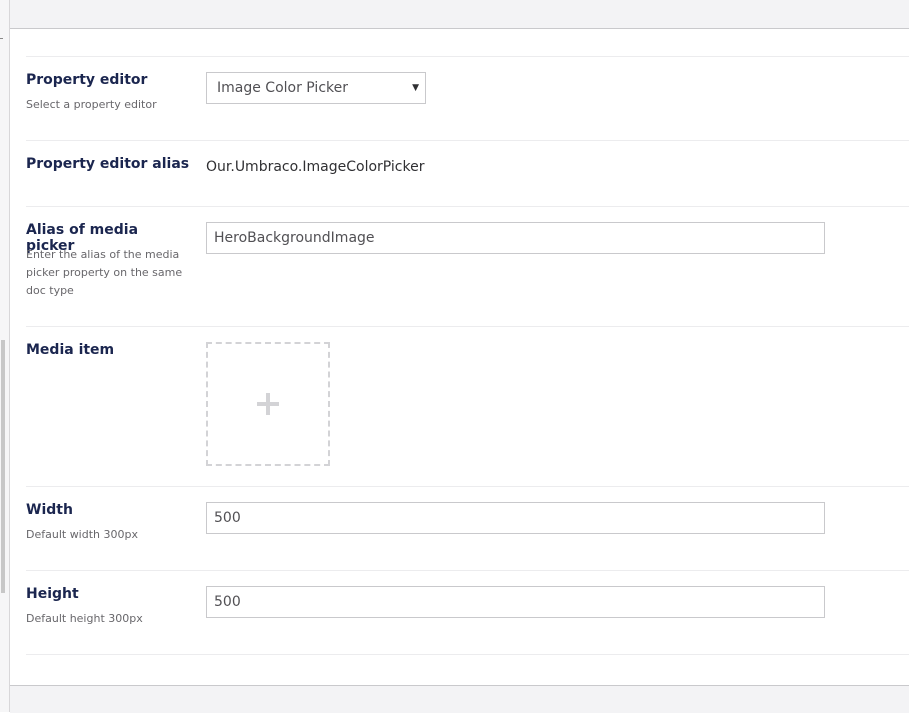 The height and width of the screenshot is (713, 909). I want to click on property-editor-alias-value: Our.Umbraco.ImageColorPicker, so click(315, 167).